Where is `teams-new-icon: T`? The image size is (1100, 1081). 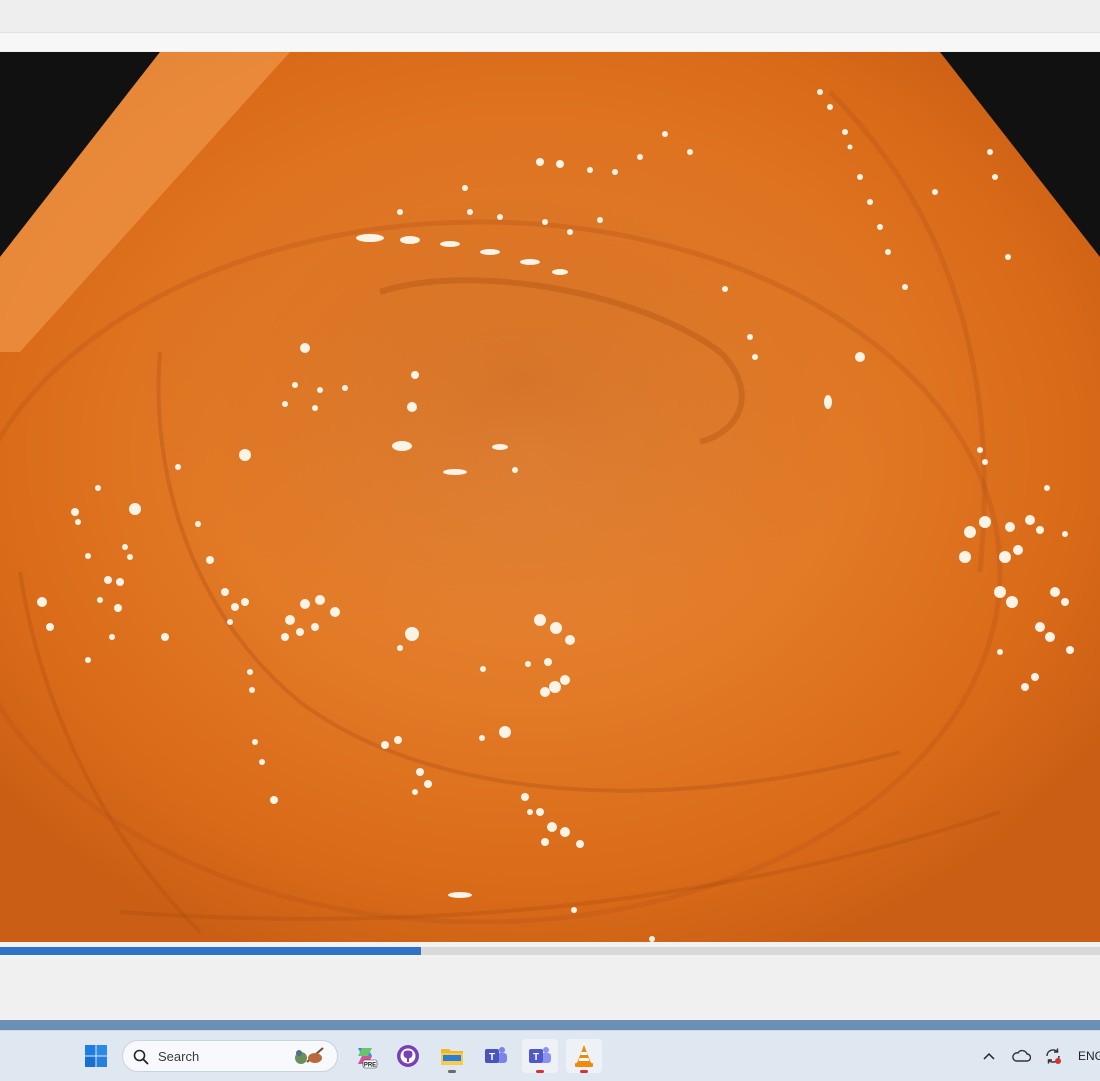 teams-new-icon: T is located at coordinates (540, 1056).